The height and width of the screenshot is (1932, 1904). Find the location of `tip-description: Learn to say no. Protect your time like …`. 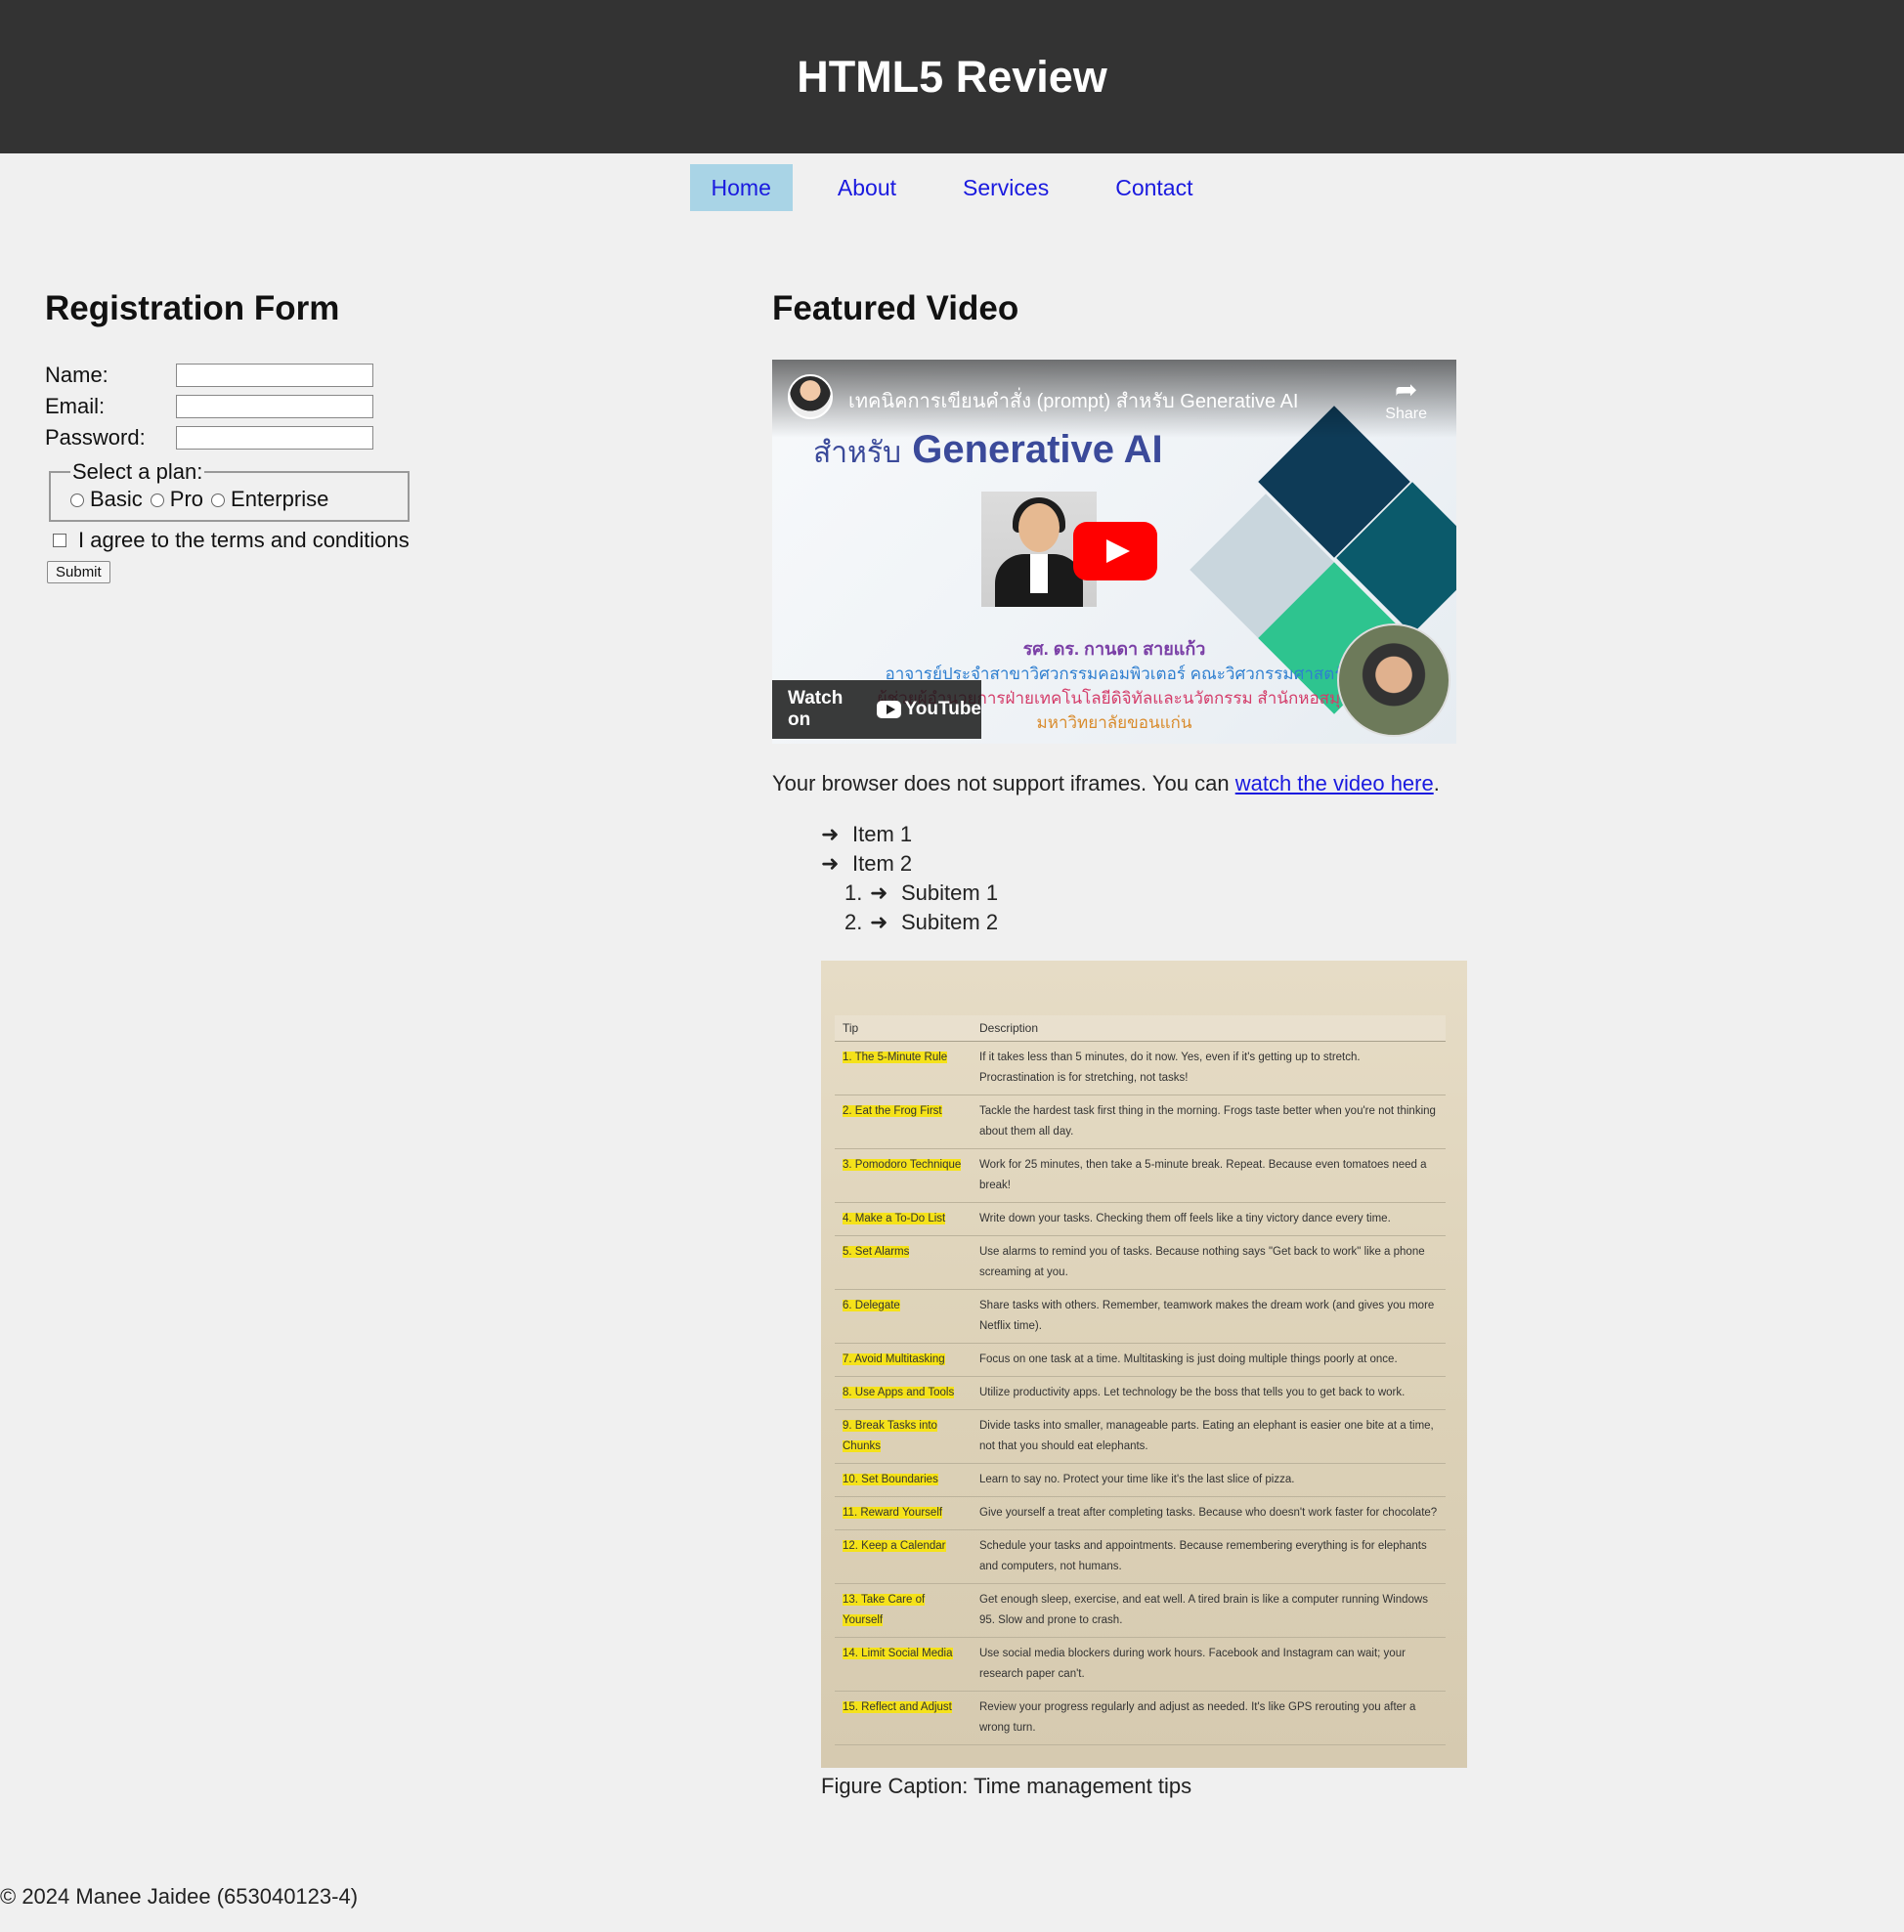

tip-description: Learn to say no. Protect your time like … is located at coordinates (1209, 1480).